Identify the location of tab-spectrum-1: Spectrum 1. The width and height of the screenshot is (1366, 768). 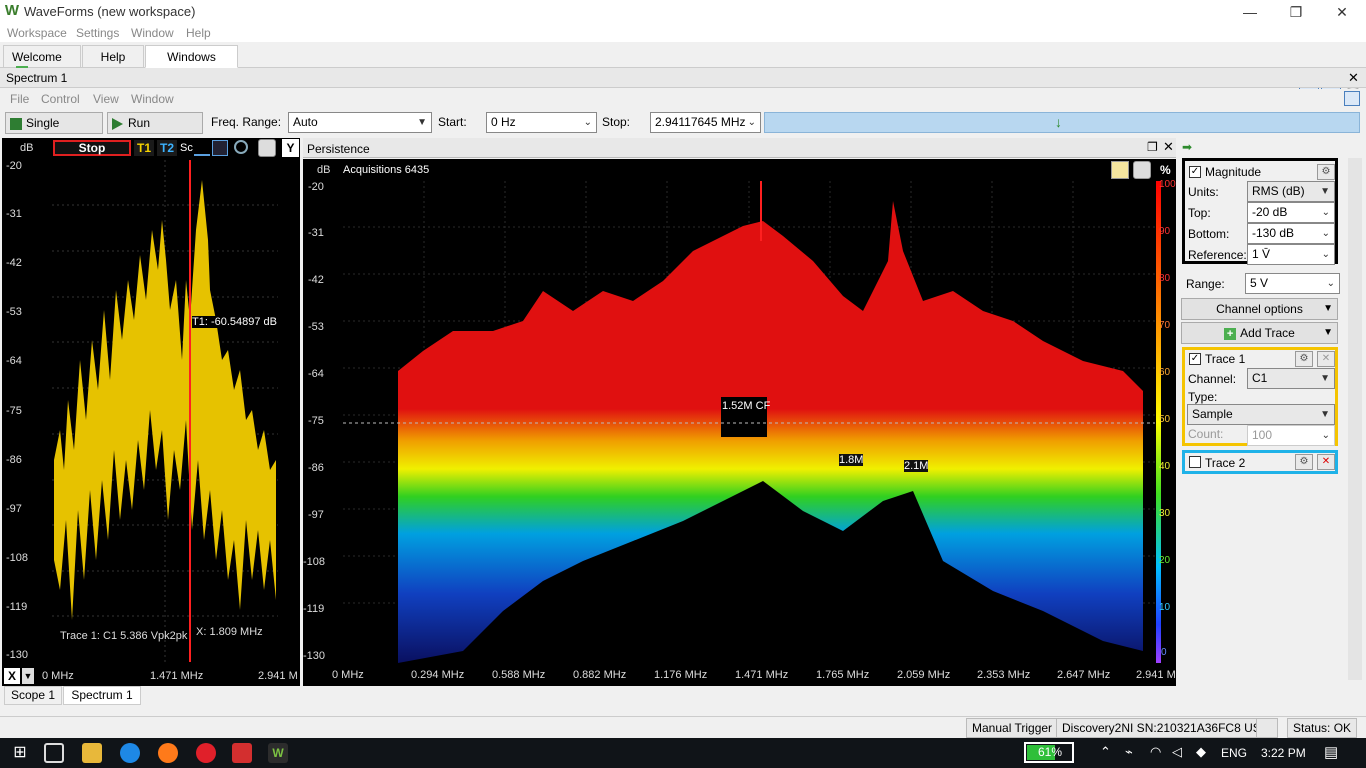
(102, 695).